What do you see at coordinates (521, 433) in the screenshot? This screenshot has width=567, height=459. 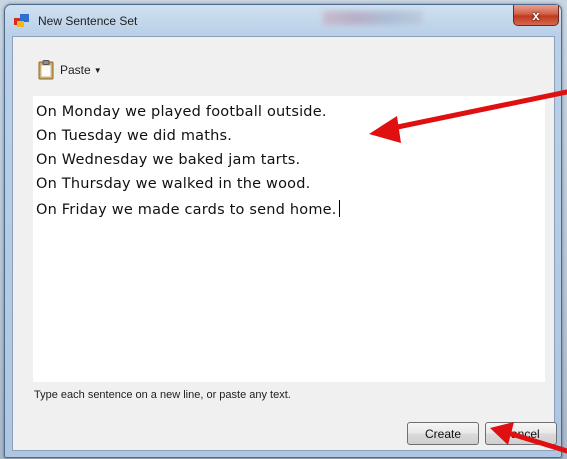 I see `cancel-button: Cancel` at bounding box center [521, 433].